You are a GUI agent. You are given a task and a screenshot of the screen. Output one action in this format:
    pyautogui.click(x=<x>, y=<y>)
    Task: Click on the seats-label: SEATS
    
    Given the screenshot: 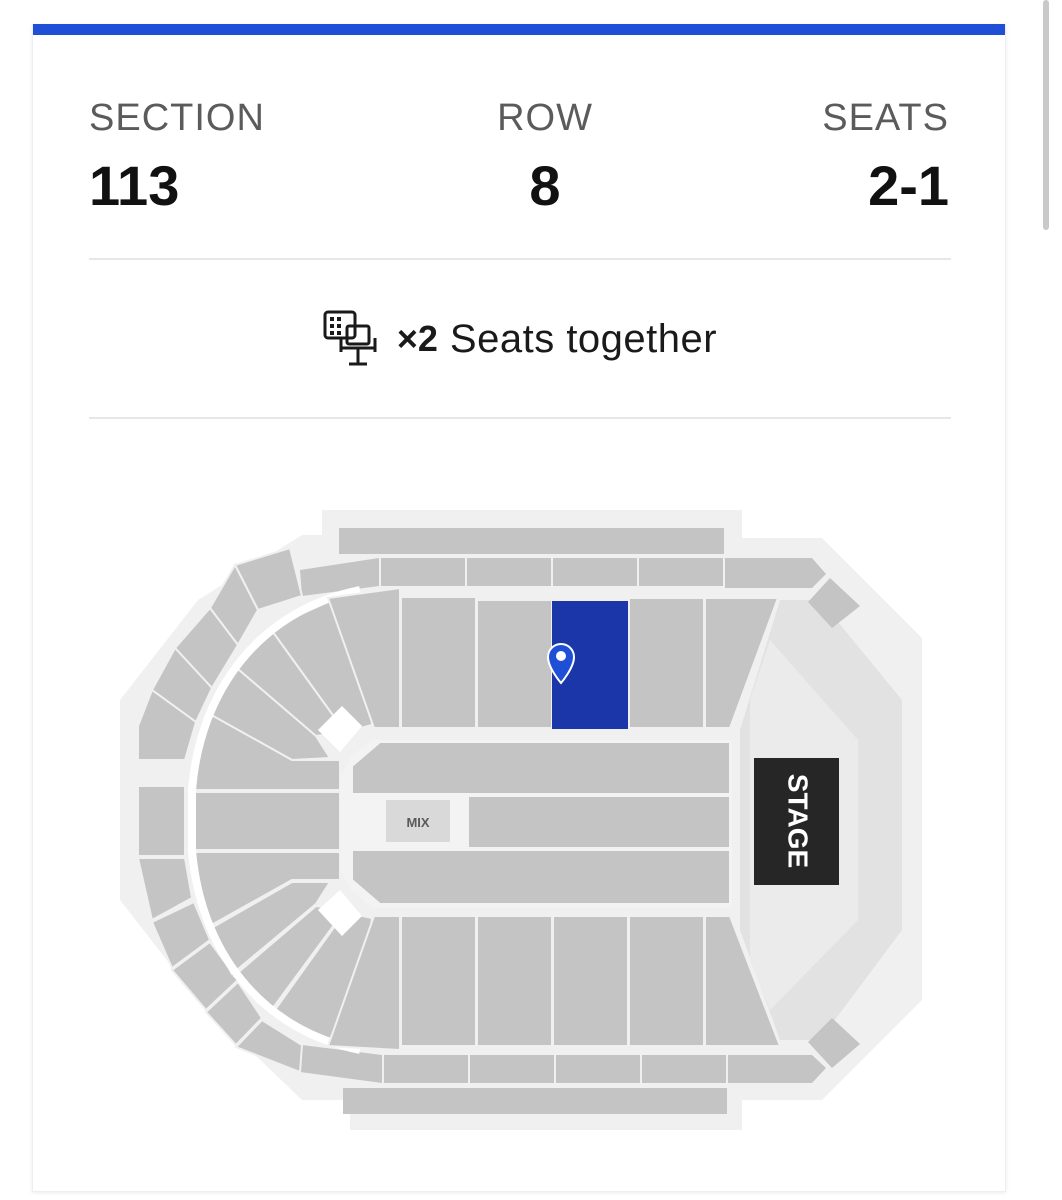 What is the action you would take?
    pyautogui.click(x=885, y=118)
    